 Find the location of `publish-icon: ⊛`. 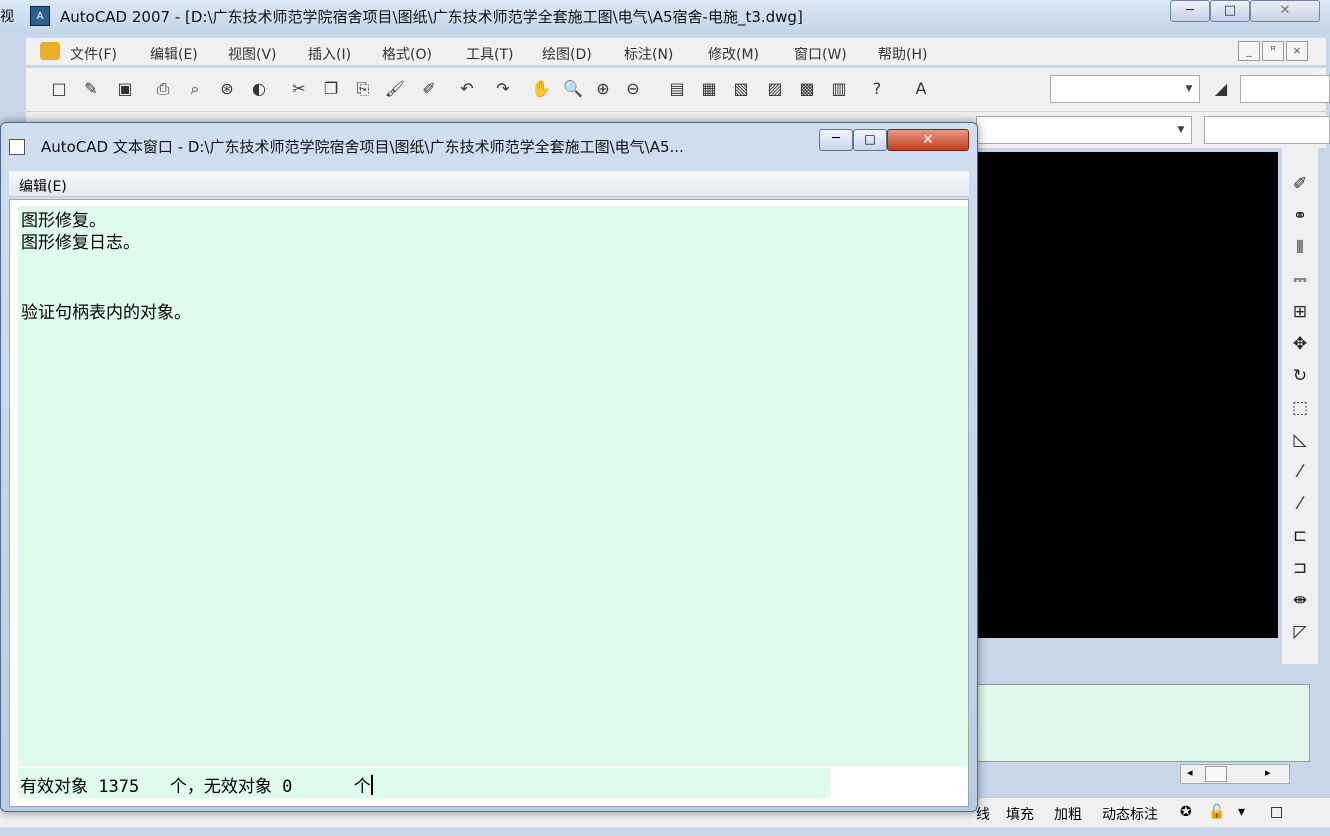

publish-icon: ⊛ is located at coordinates (227, 89).